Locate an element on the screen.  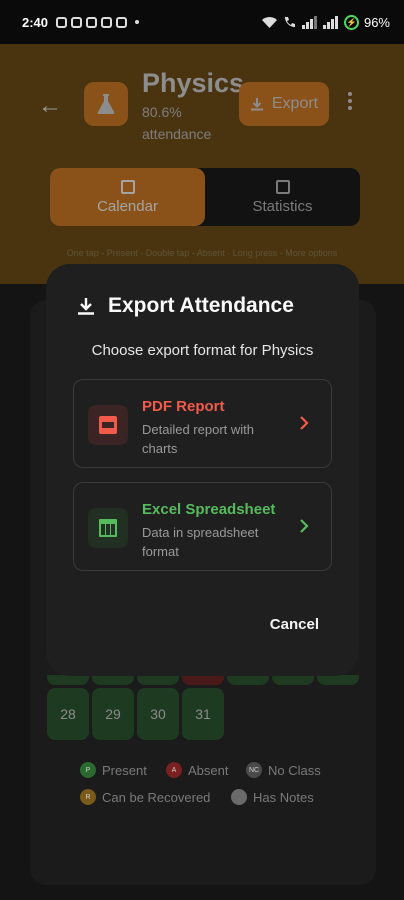
cancel-button: Cancel is located at coordinates (294, 624).